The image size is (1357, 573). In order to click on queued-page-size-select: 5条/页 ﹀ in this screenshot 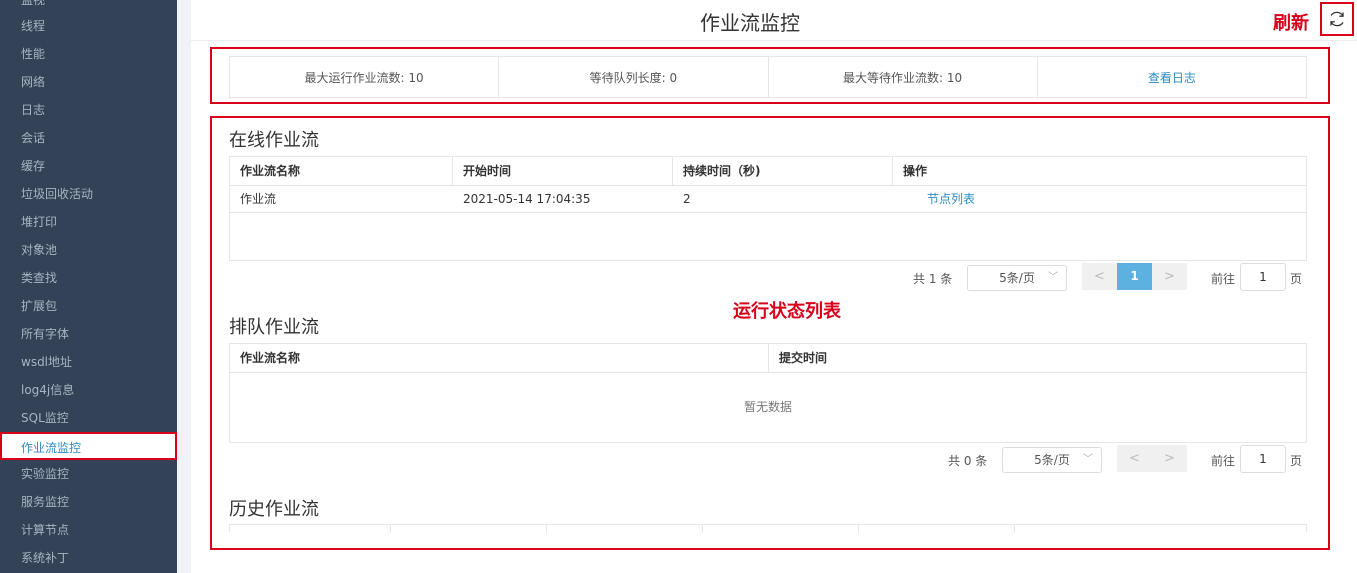, I will do `click(1052, 460)`.